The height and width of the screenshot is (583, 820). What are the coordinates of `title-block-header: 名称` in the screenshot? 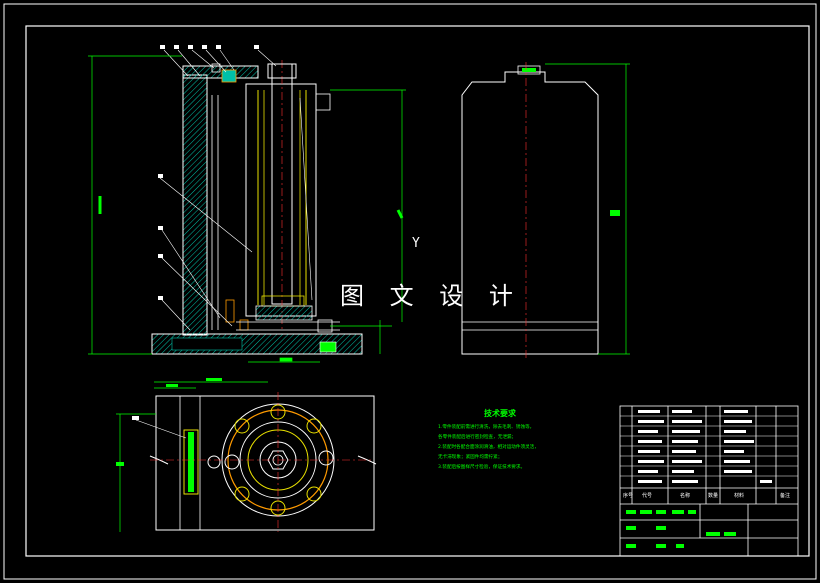 It's located at (685, 496).